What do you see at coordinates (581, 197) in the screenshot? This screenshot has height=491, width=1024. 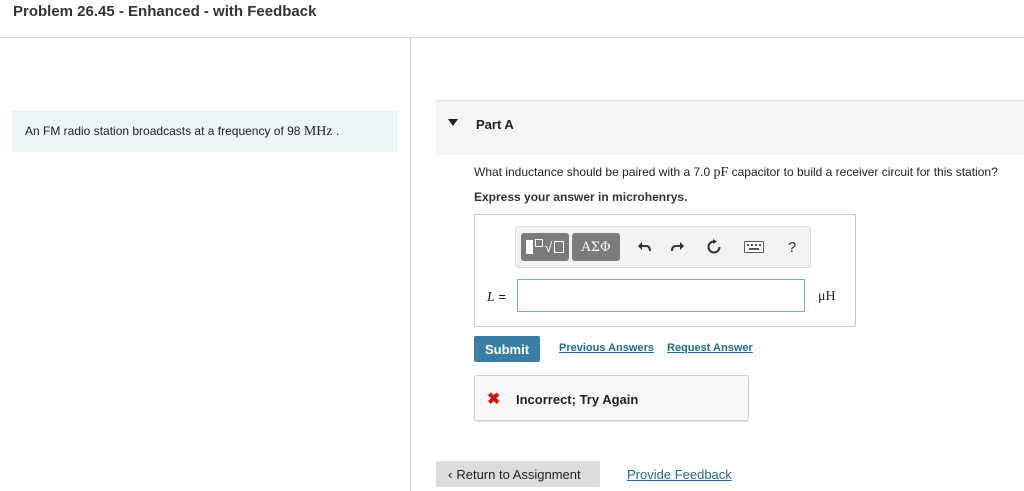 I see `answer-instruction: Express your answer in microhenrys.` at bounding box center [581, 197].